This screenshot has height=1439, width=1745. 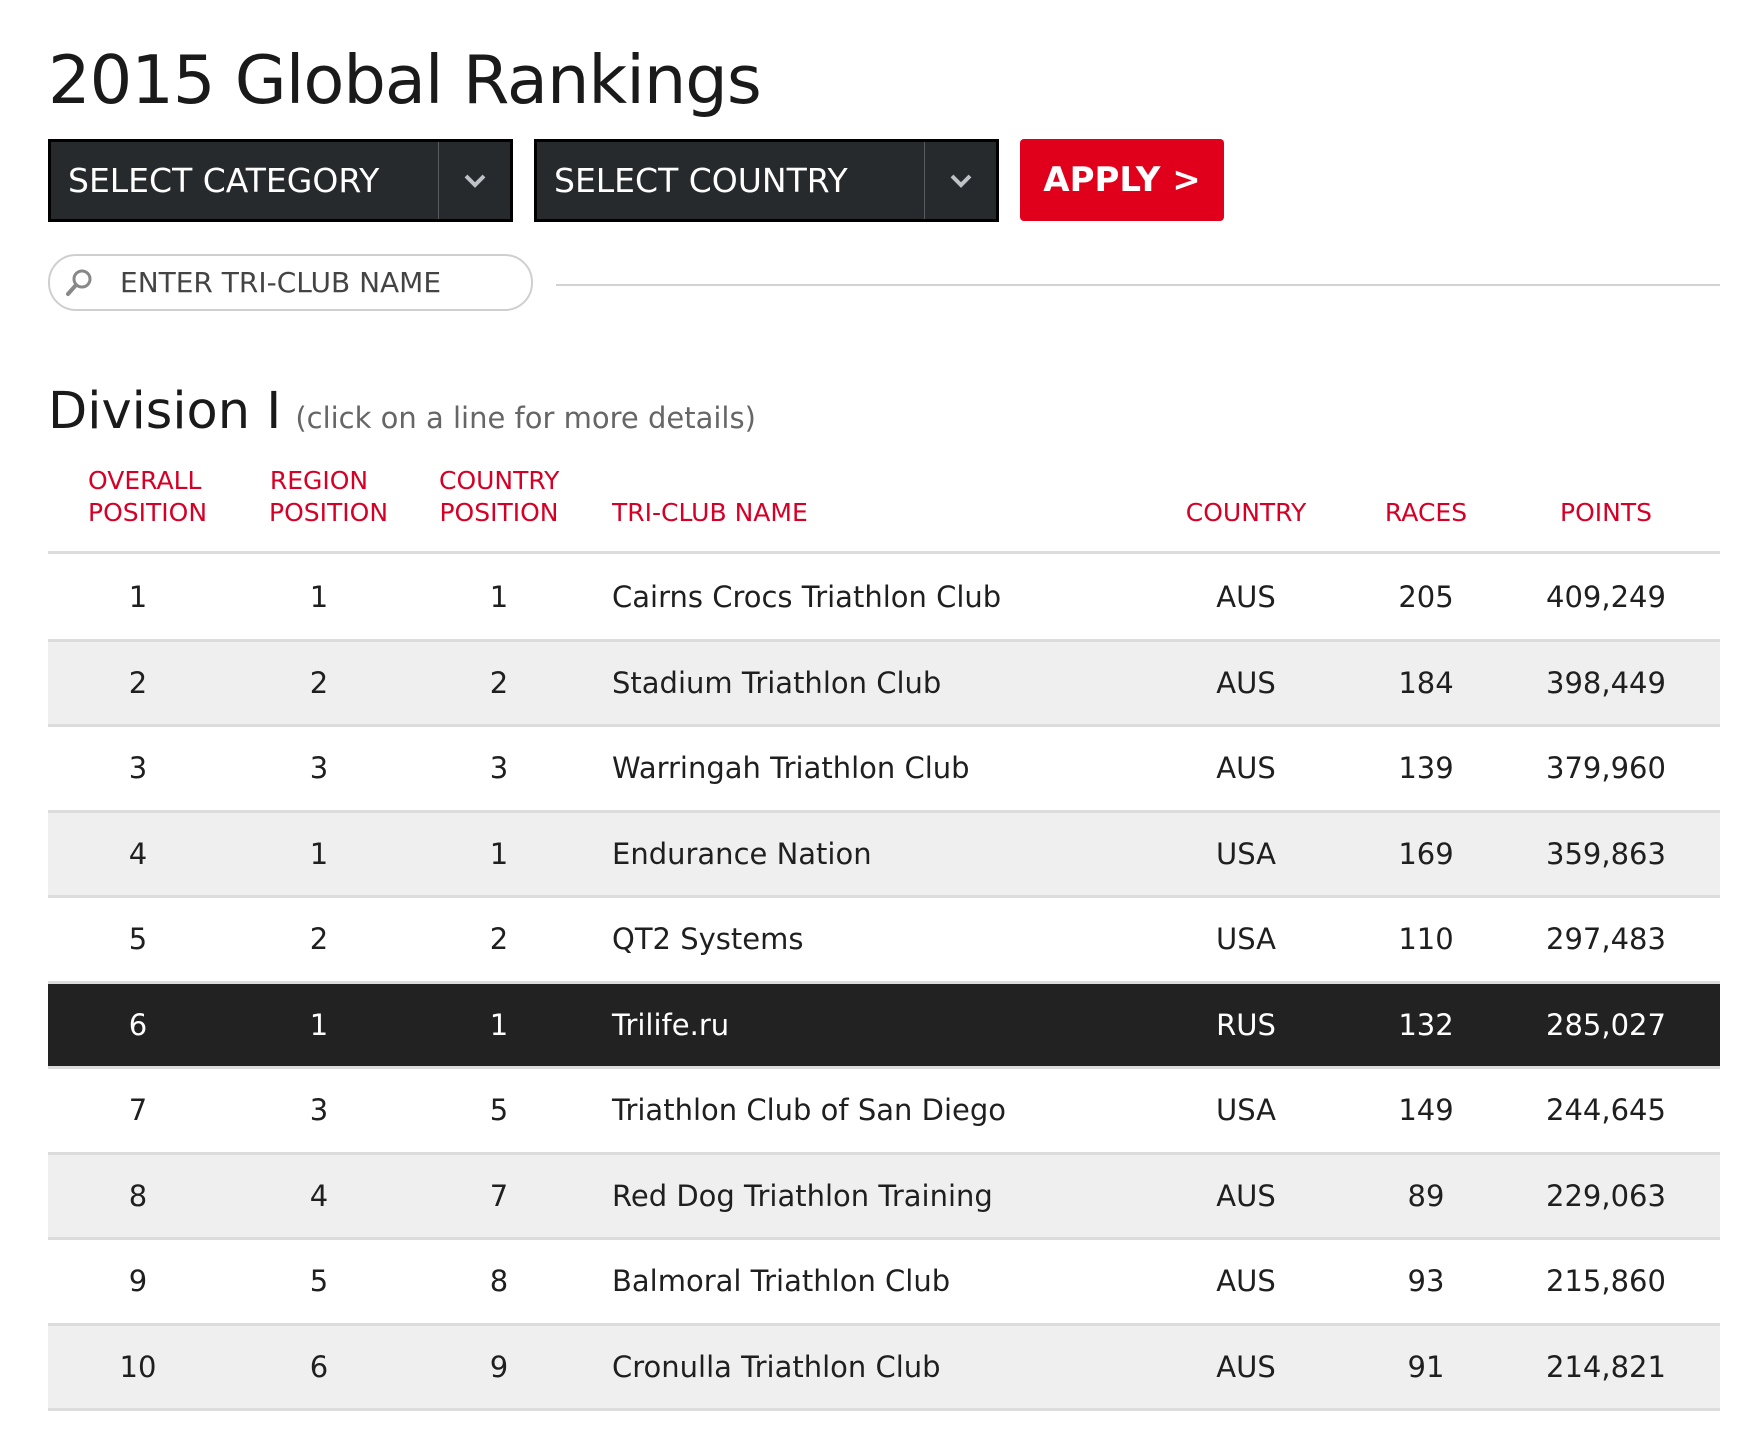 What do you see at coordinates (1606, 513) in the screenshot?
I see `header-points: POINTS` at bounding box center [1606, 513].